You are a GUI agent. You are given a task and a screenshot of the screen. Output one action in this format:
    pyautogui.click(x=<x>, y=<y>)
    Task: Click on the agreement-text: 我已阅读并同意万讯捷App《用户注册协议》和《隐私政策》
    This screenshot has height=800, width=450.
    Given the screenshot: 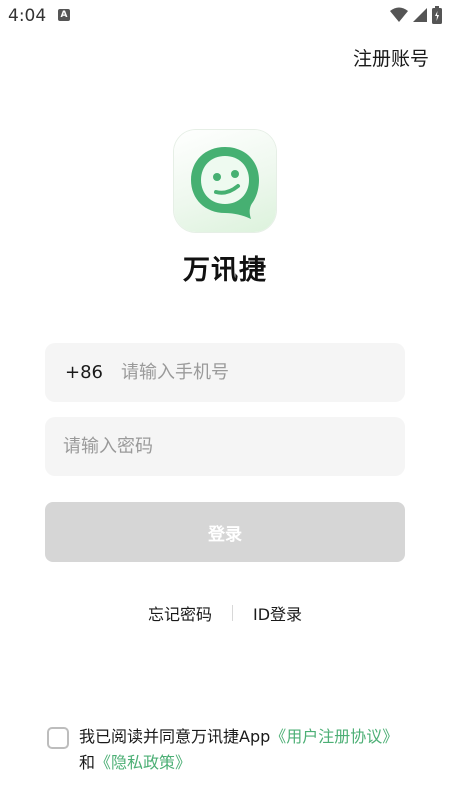 What is the action you would take?
    pyautogui.click(x=239, y=750)
    